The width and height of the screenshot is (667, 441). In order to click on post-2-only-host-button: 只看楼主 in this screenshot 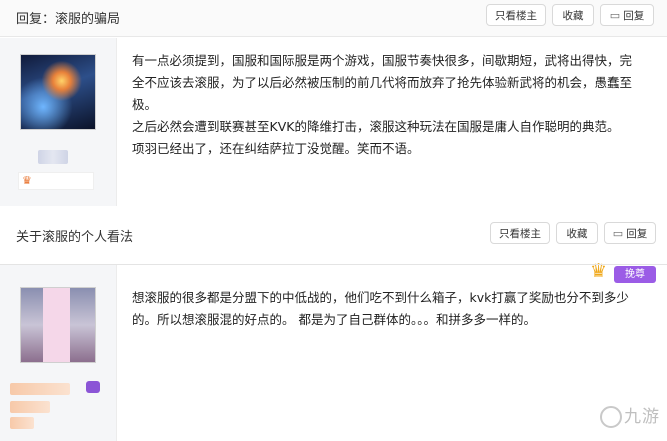, I will do `click(520, 233)`.